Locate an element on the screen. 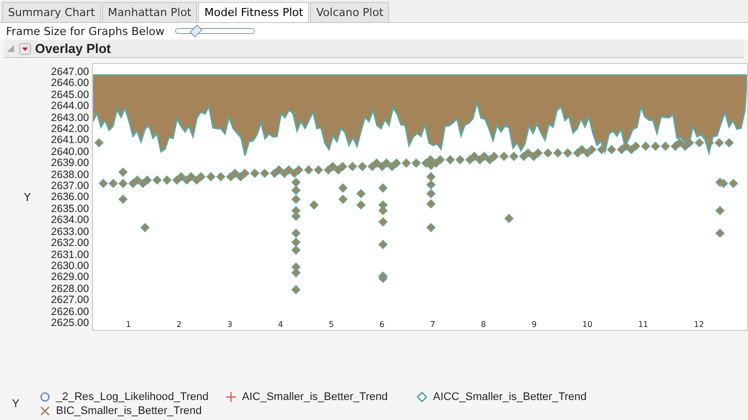  y-tick-label: 2639.00 is located at coordinates (70, 164).